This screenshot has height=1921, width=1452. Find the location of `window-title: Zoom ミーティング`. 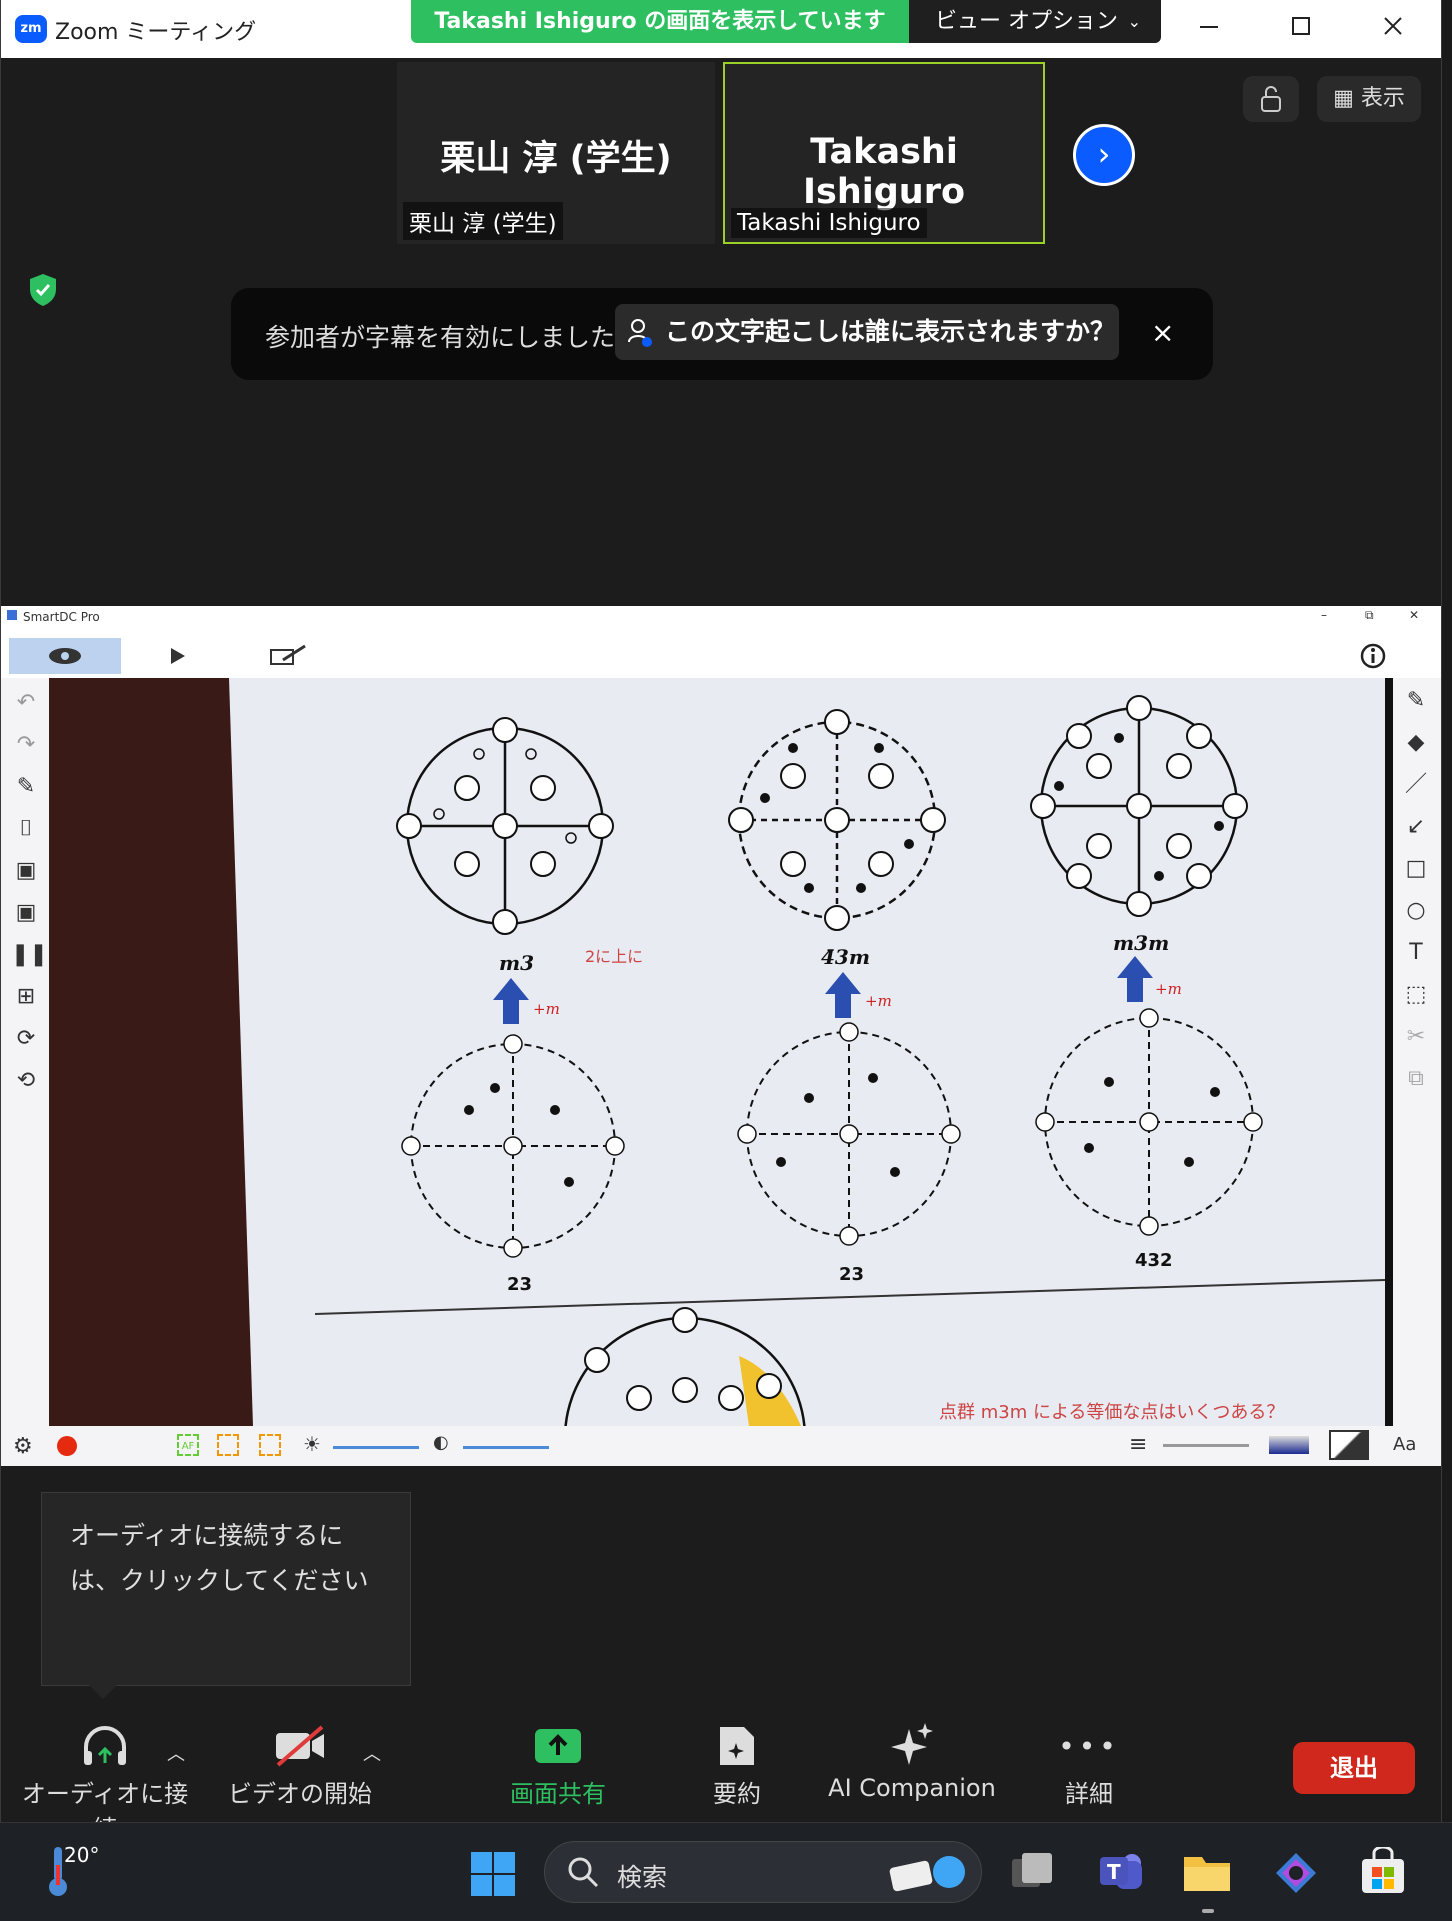

window-title: Zoom ミーティング is located at coordinates (156, 32).